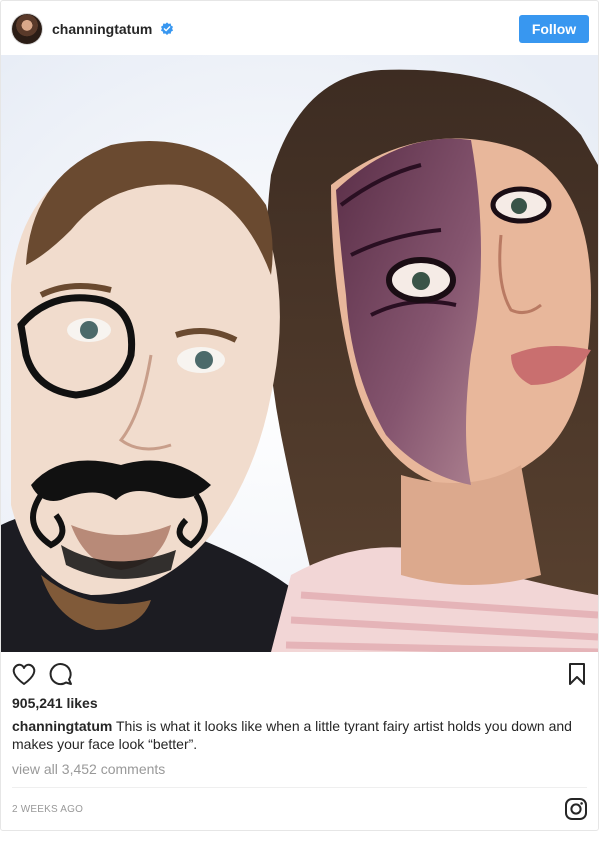  What do you see at coordinates (577, 674) in the screenshot?
I see `bookmark-icon` at bounding box center [577, 674].